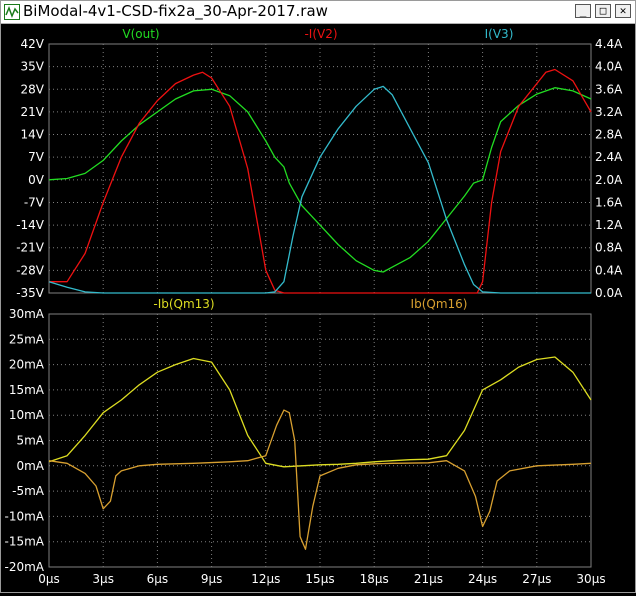 Image resolution: width=636 pixels, height=596 pixels. I want to click on bottom-x-tick-label: 18µs, so click(374, 579).